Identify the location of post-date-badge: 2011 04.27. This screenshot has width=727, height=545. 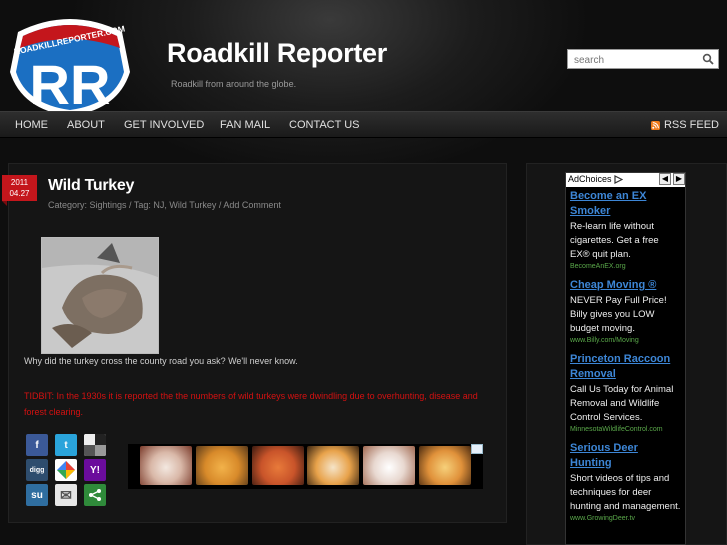
(19, 190).